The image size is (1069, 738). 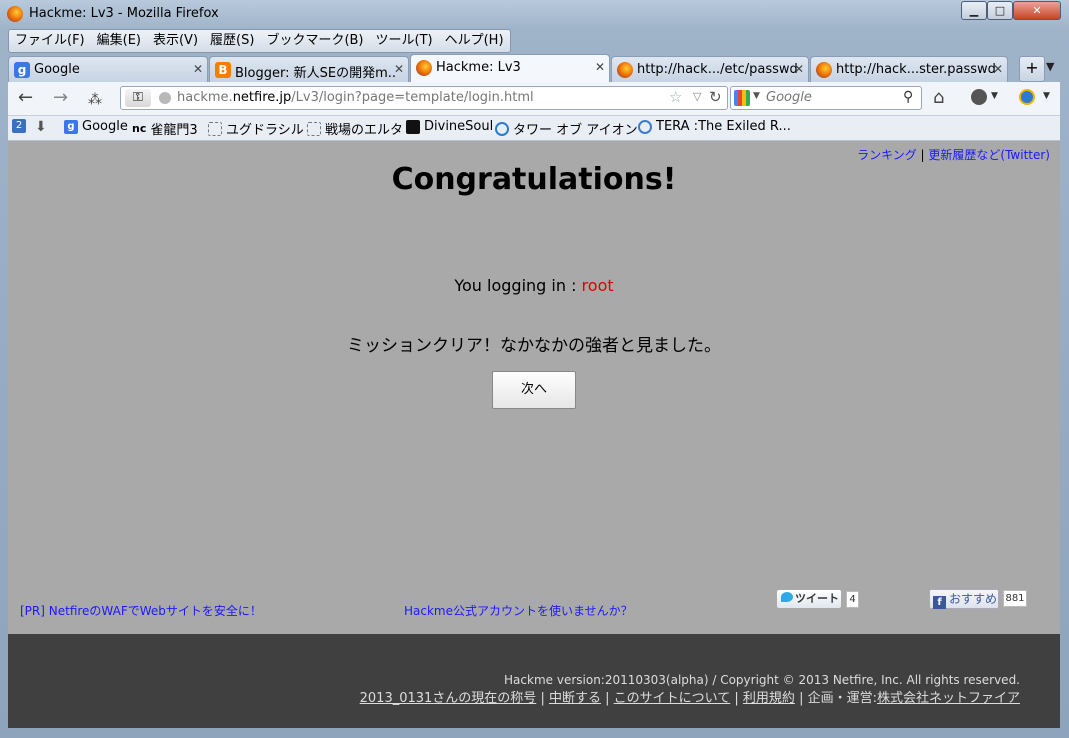 What do you see at coordinates (139, 128) in the screenshot?
I see `nc-icon: nc` at bounding box center [139, 128].